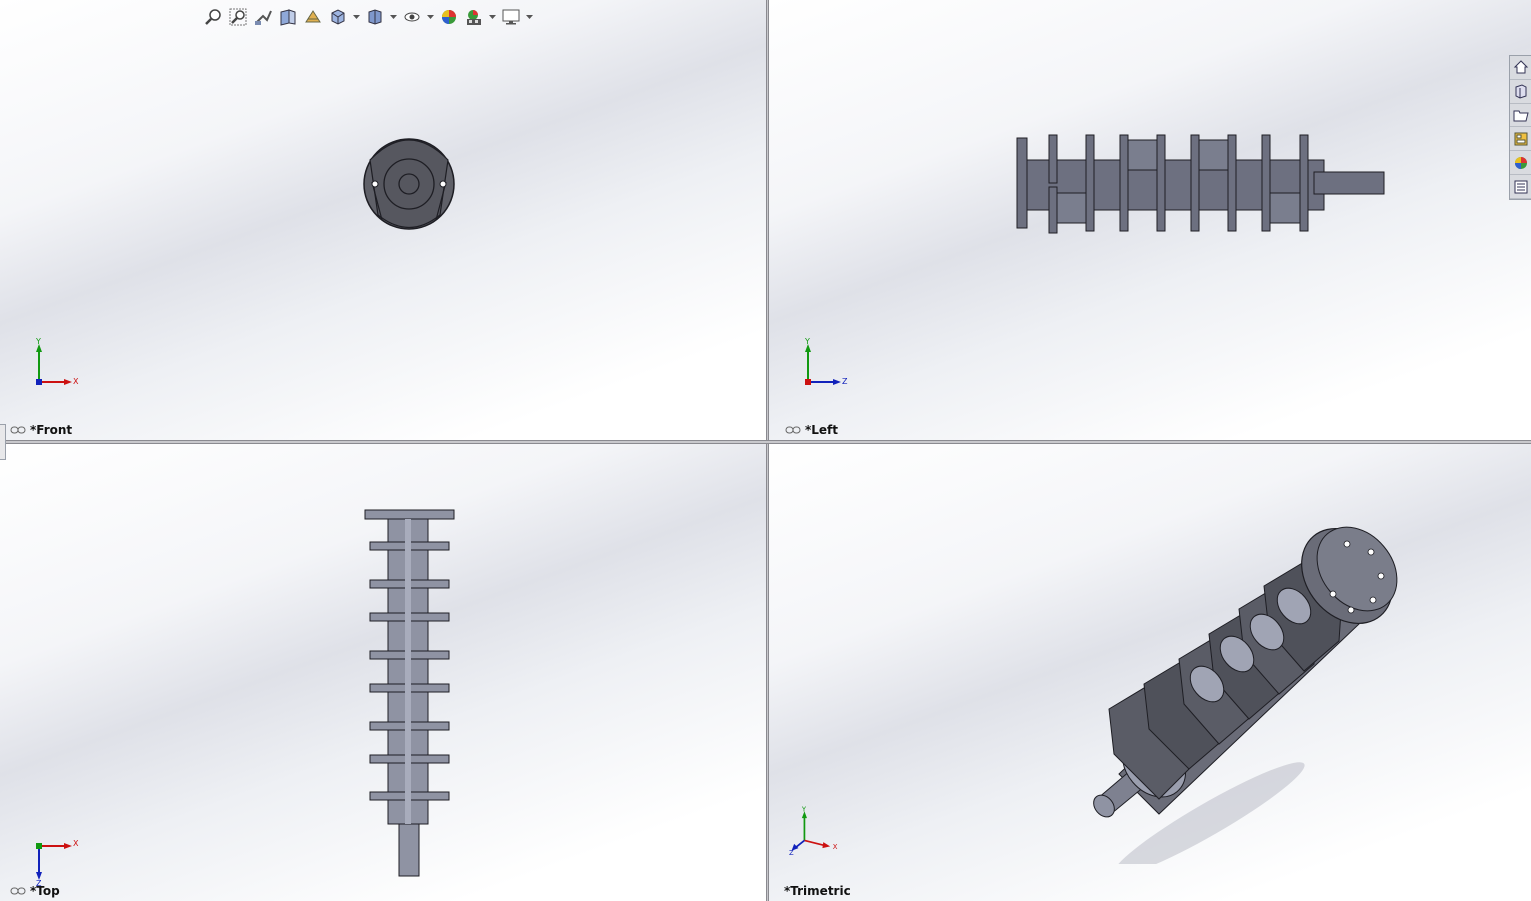  I want to click on viewport-name: *Left, so click(822, 430).